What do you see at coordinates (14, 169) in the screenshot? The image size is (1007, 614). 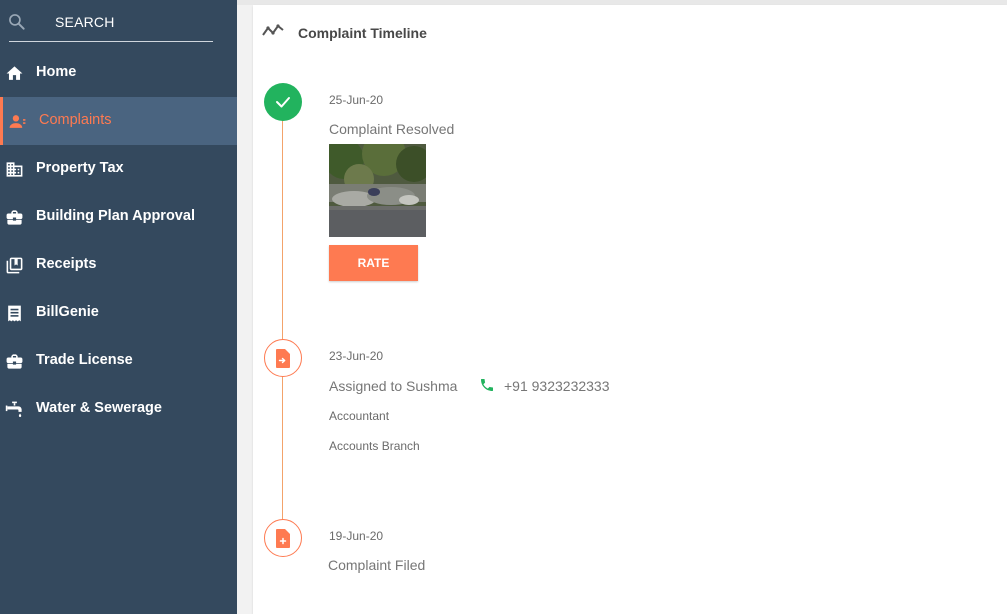 I see `building-icon` at bounding box center [14, 169].